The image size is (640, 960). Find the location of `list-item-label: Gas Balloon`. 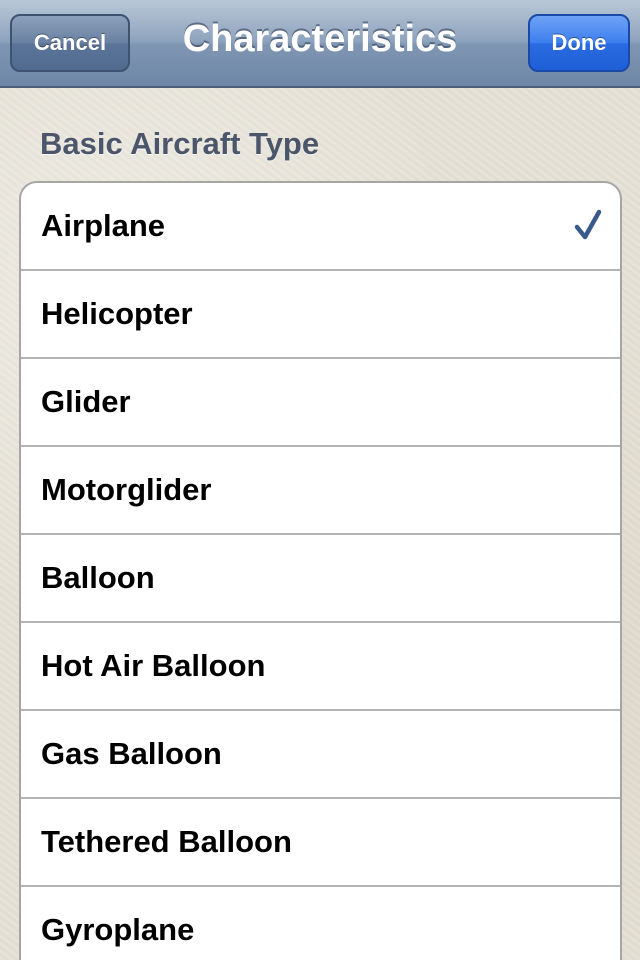

list-item-label: Gas Balloon is located at coordinates (131, 753).